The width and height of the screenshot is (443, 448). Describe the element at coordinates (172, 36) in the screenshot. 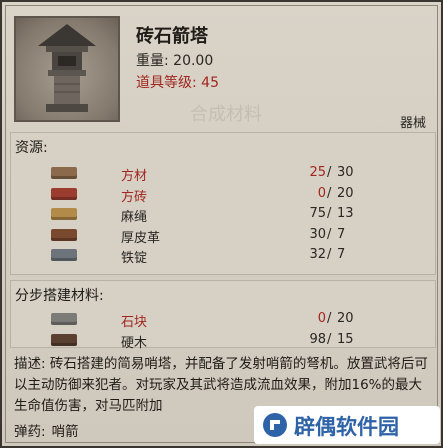

I see `item-name: 砖石箭塔` at that location.